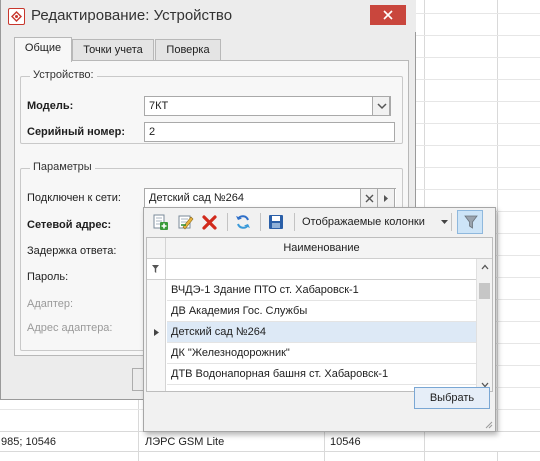 This screenshot has width=540, height=461. Describe the element at coordinates (210, 222) in the screenshot. I see `delete-icon` at that location.